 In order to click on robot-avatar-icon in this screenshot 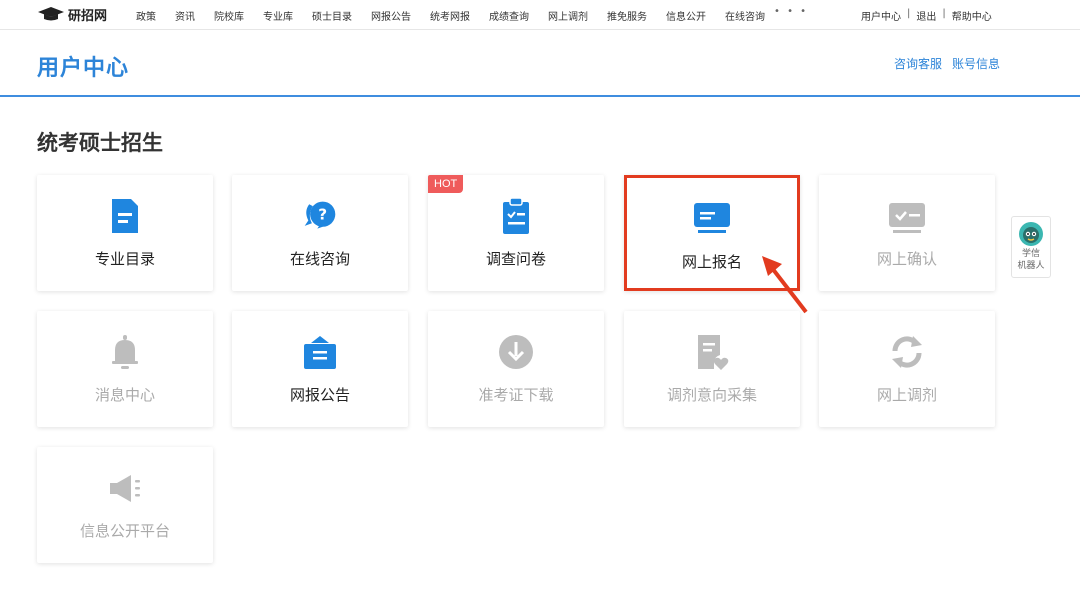, I will do `click(1031, 234)`.